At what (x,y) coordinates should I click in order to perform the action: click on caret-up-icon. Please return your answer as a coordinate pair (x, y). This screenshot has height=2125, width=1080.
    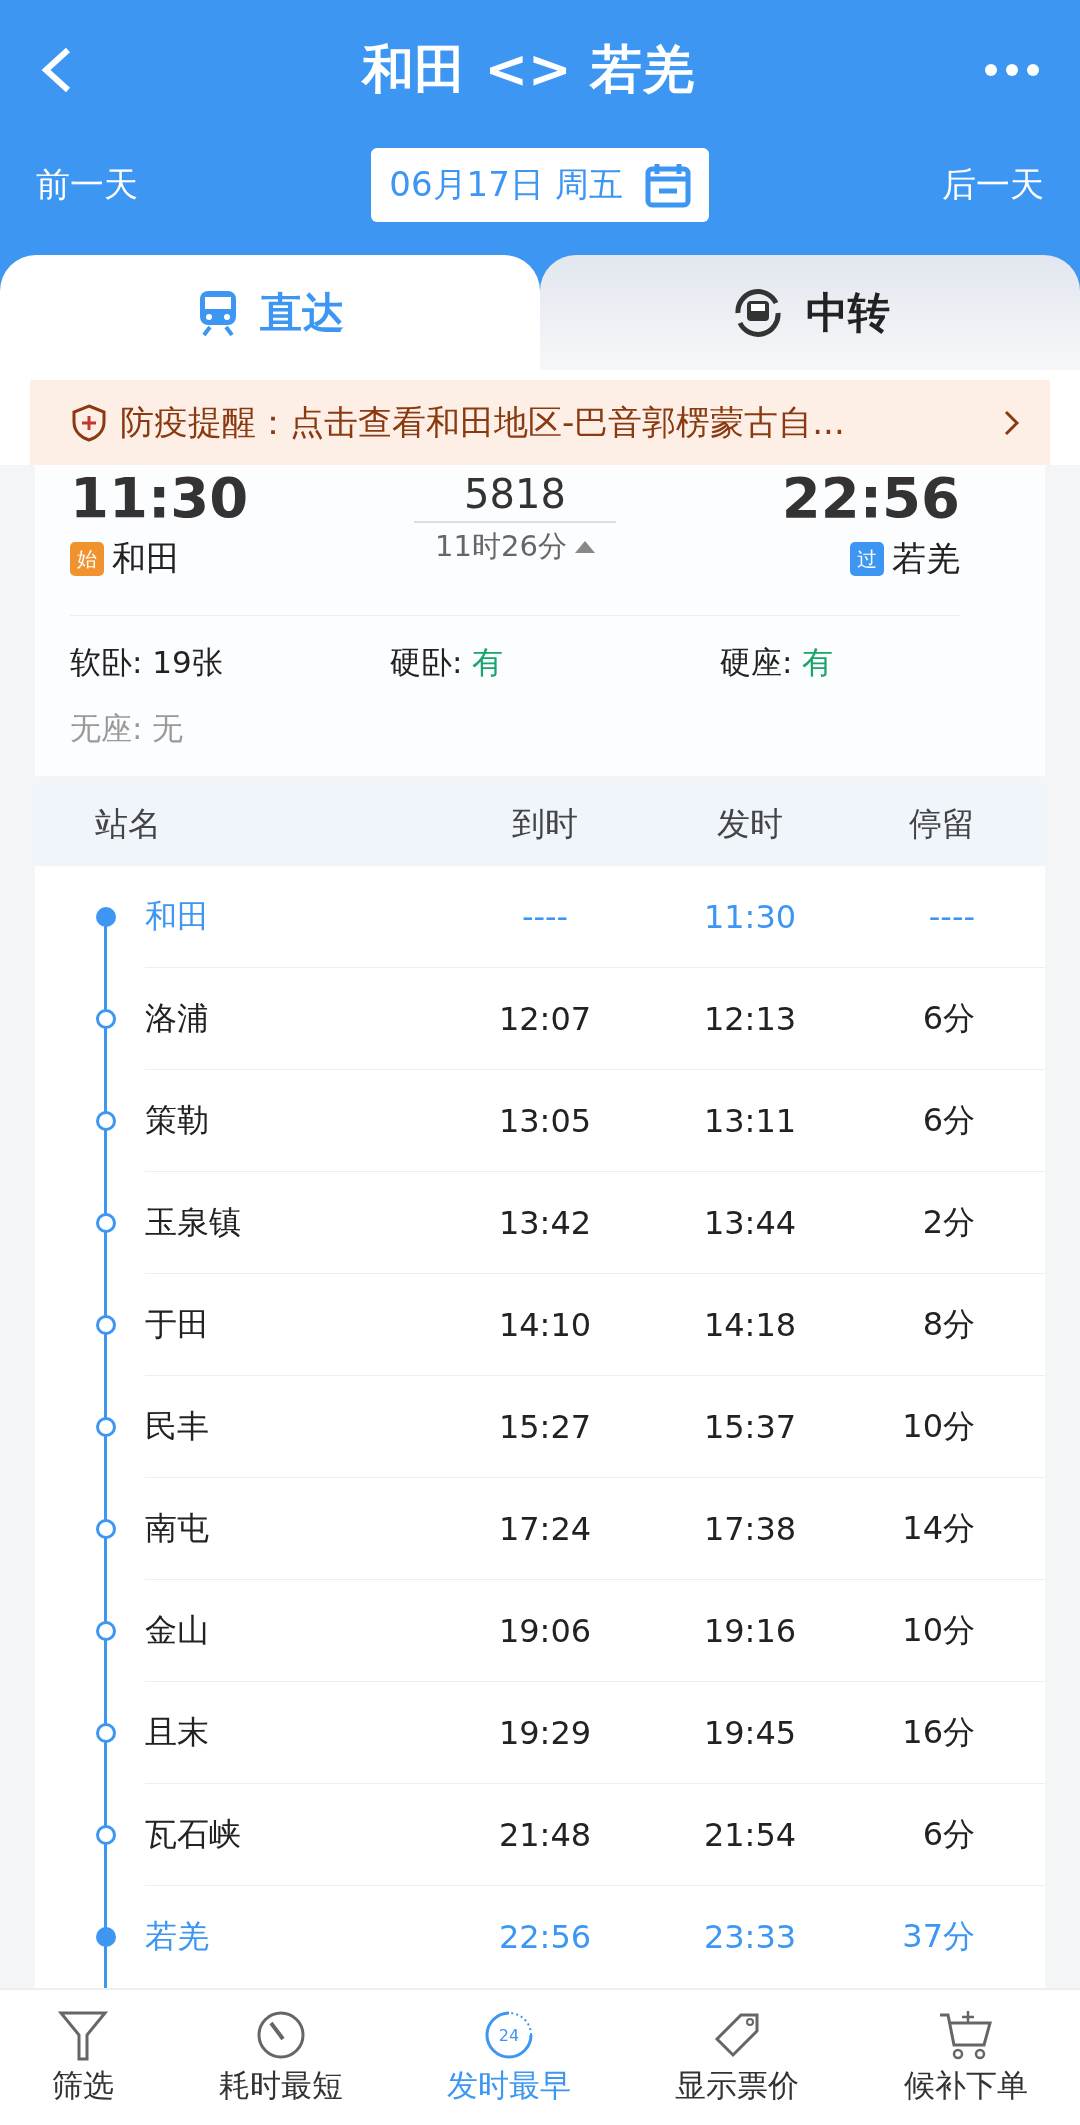
    Looking at the image, I should click on (584, 547).